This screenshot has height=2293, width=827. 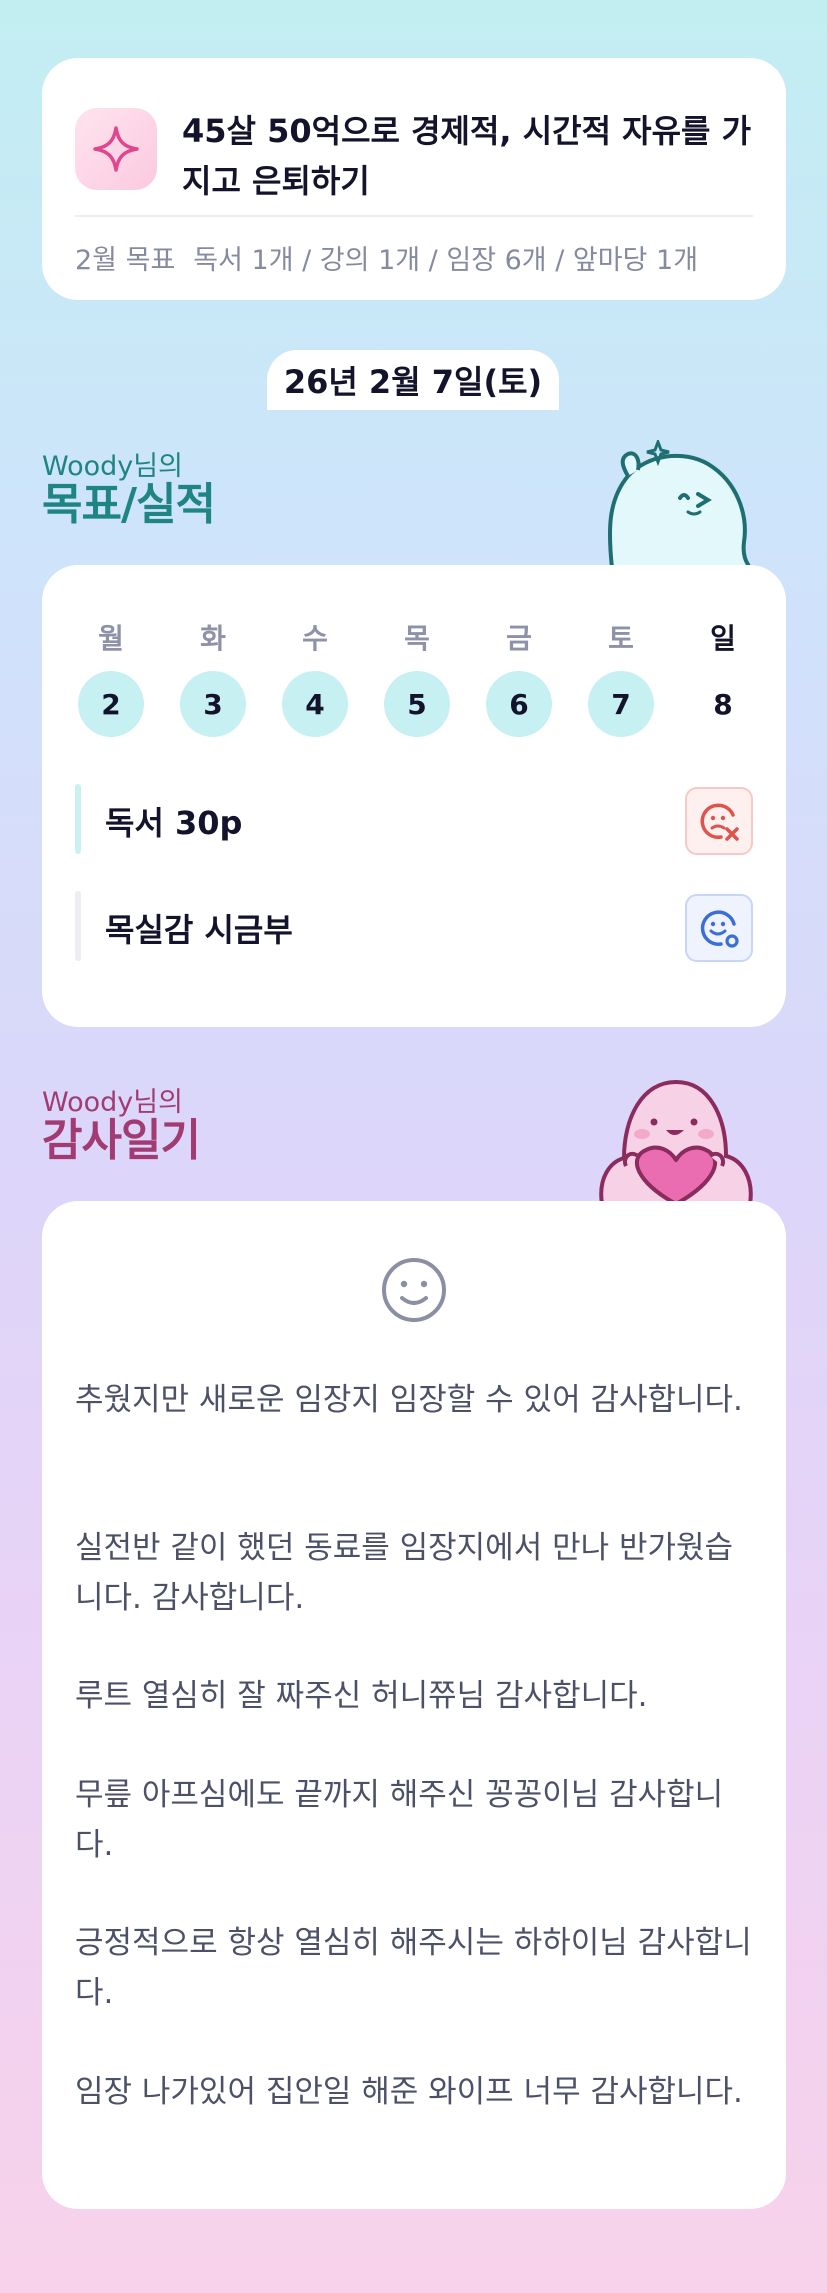 I want to click on day-label: 월, so click(x=111, y=638).